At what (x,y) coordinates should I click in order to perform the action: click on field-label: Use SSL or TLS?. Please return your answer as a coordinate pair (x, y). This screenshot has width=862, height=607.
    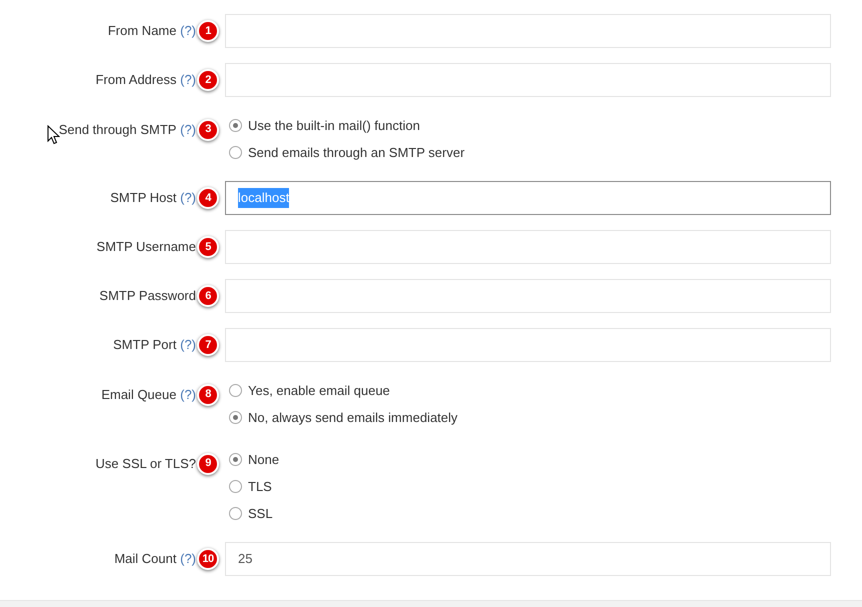
    Looking at the image, I should click on (146, 463).